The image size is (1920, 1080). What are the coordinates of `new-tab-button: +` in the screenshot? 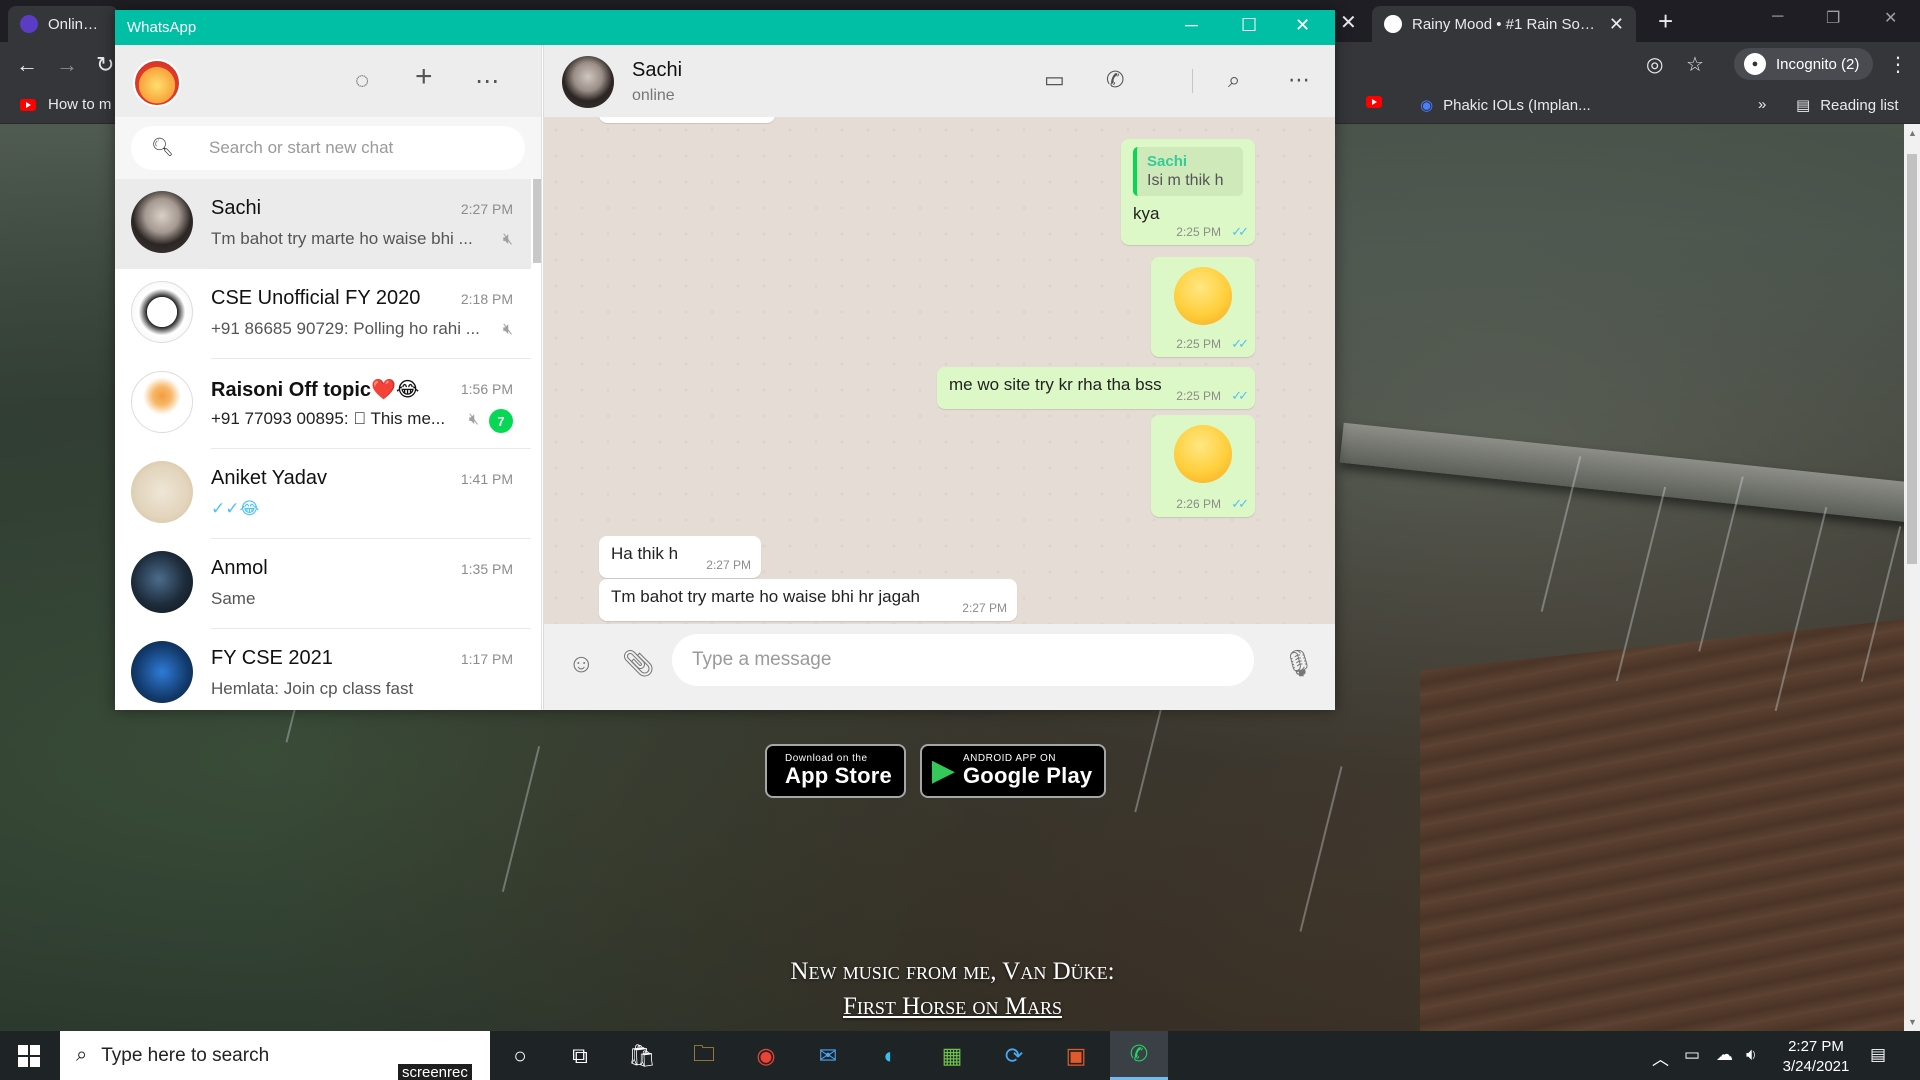 It's located at (1665, 21).